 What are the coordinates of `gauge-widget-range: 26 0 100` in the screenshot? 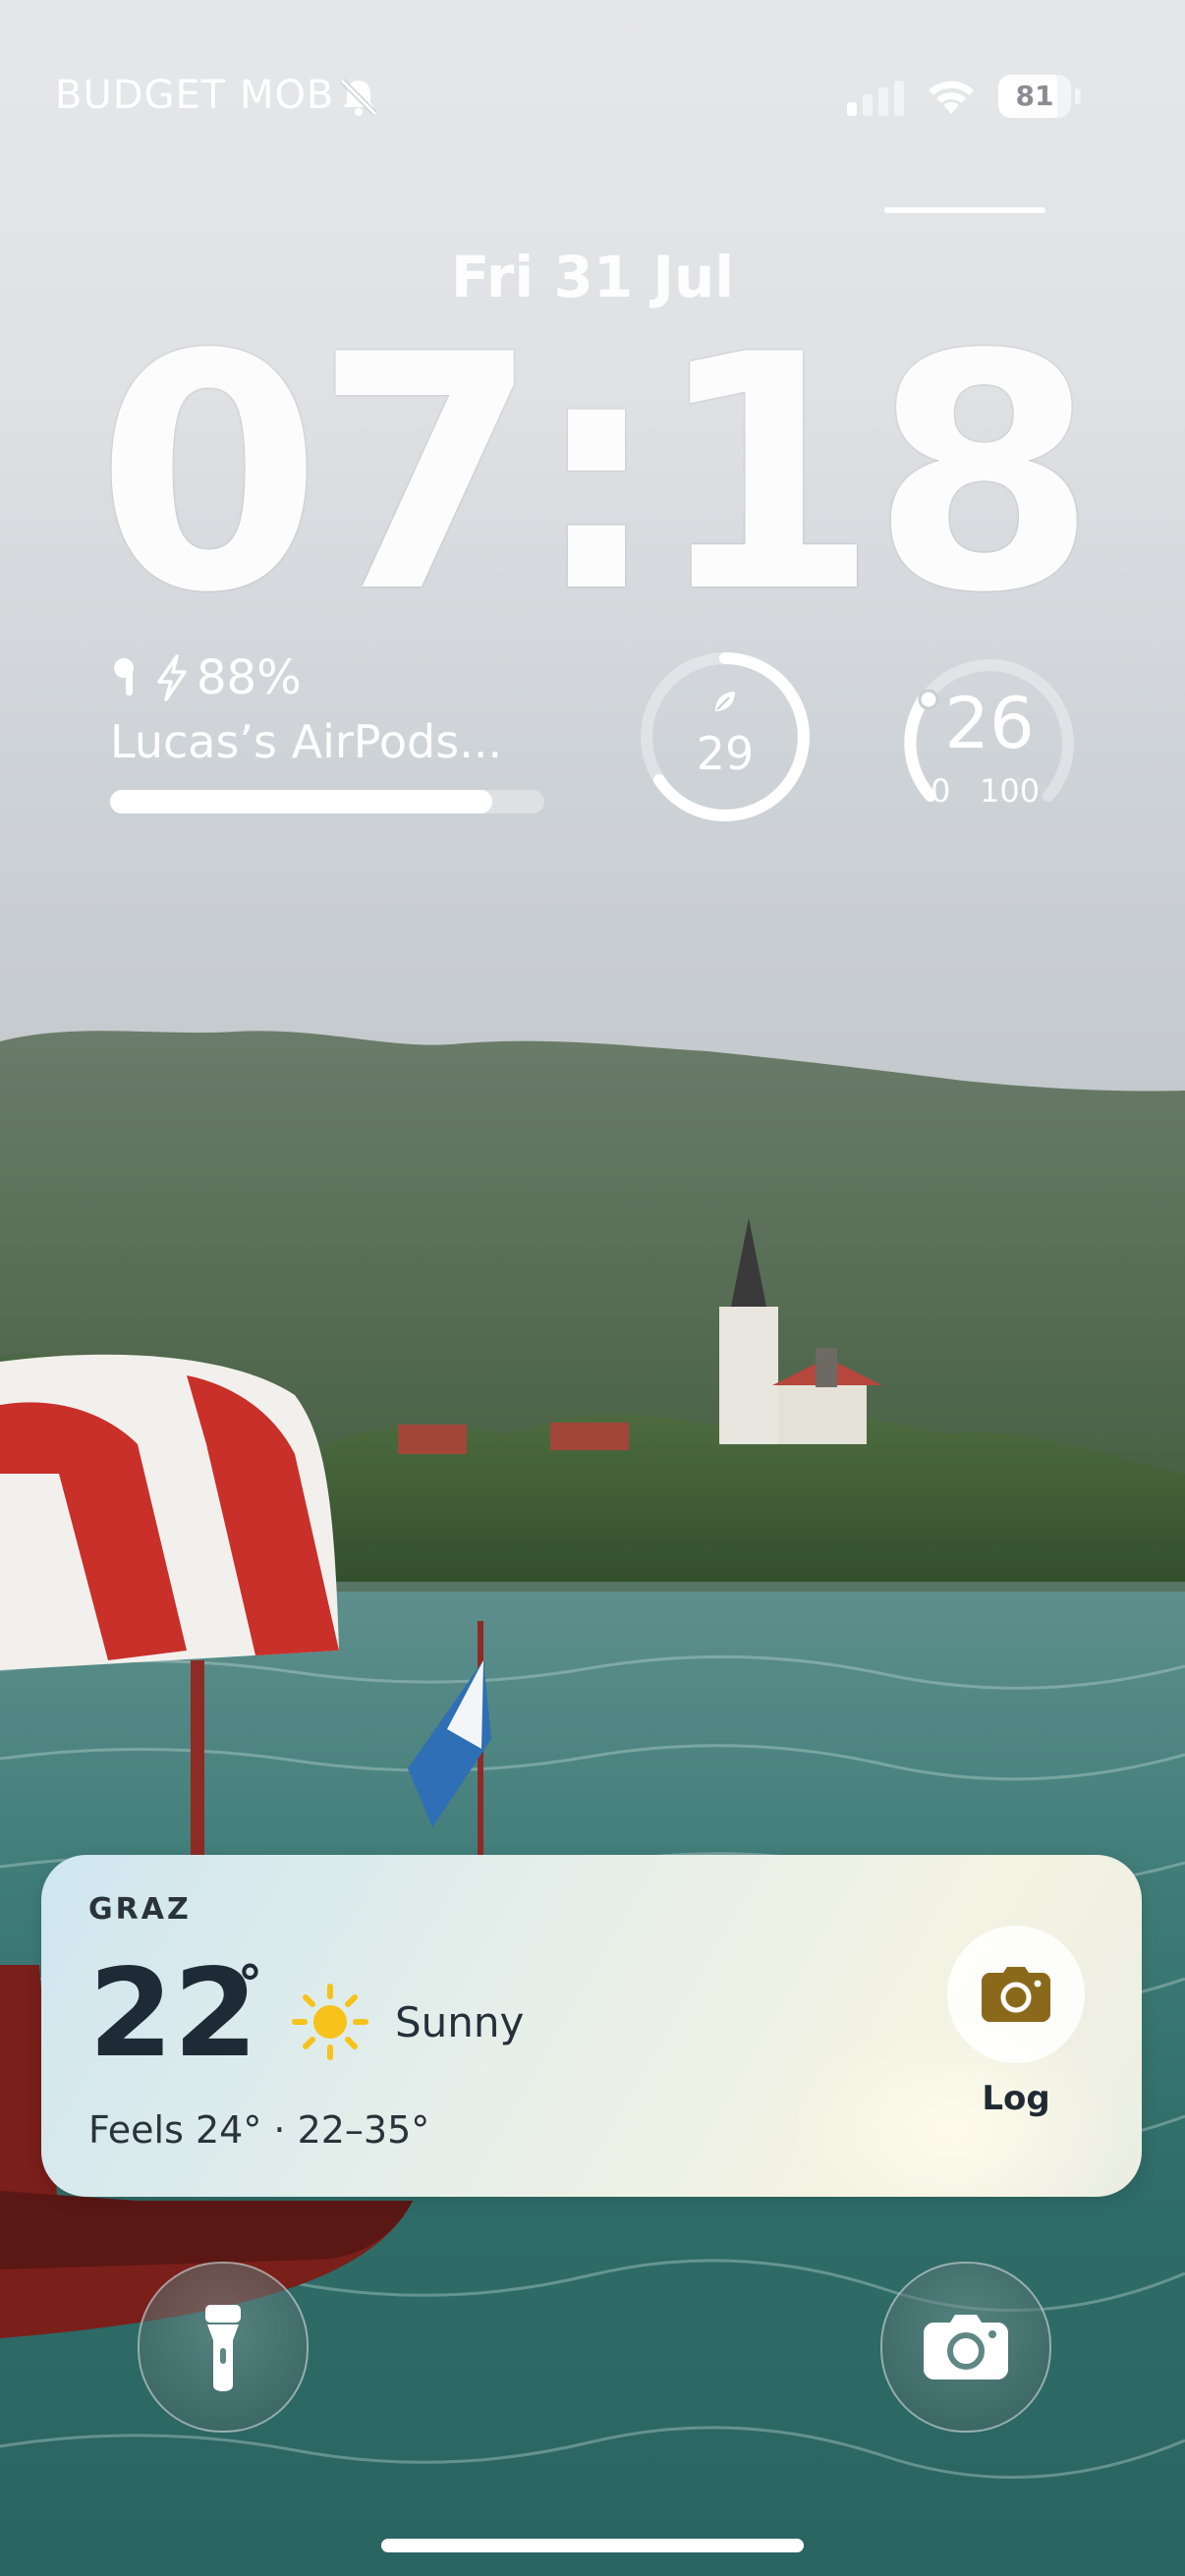 It's located at (990, 736).